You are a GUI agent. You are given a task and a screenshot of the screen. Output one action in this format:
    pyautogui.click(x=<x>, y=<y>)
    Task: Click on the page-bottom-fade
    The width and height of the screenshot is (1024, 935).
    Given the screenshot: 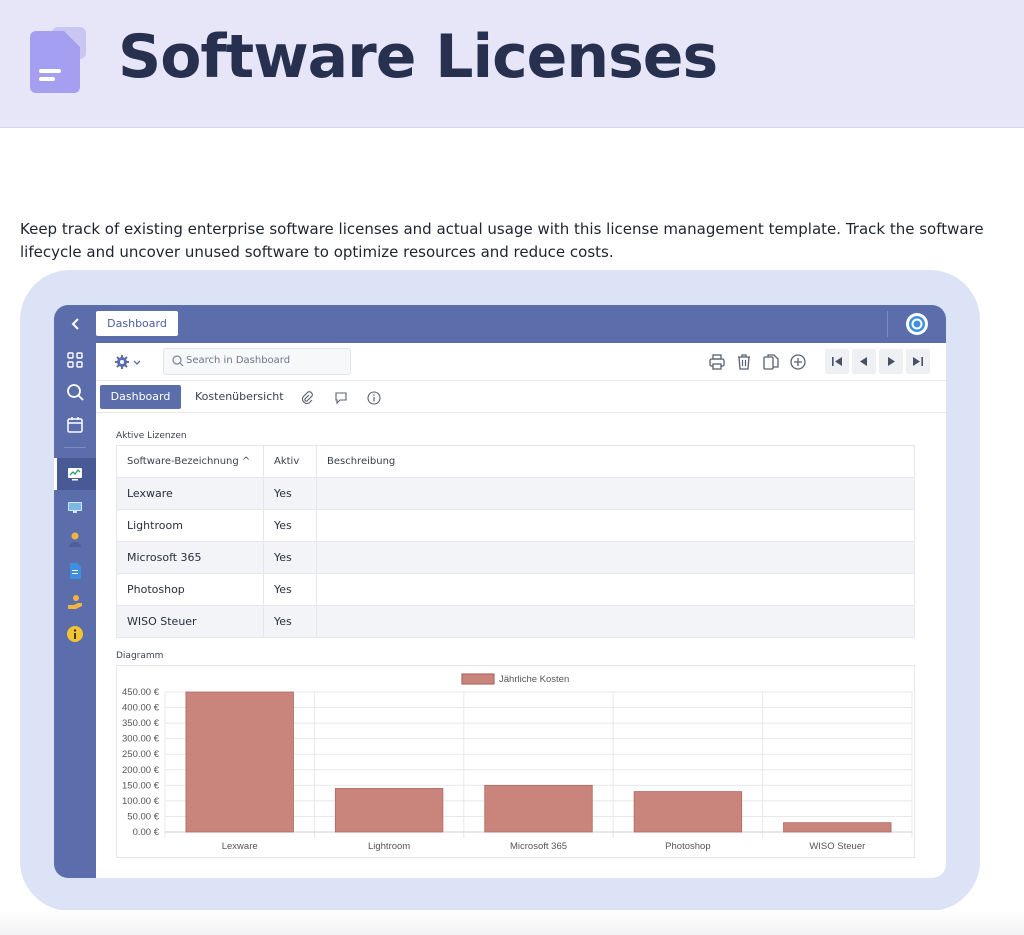 What is the action you would take?
    pyautogui.click(x=512, y=922)
    